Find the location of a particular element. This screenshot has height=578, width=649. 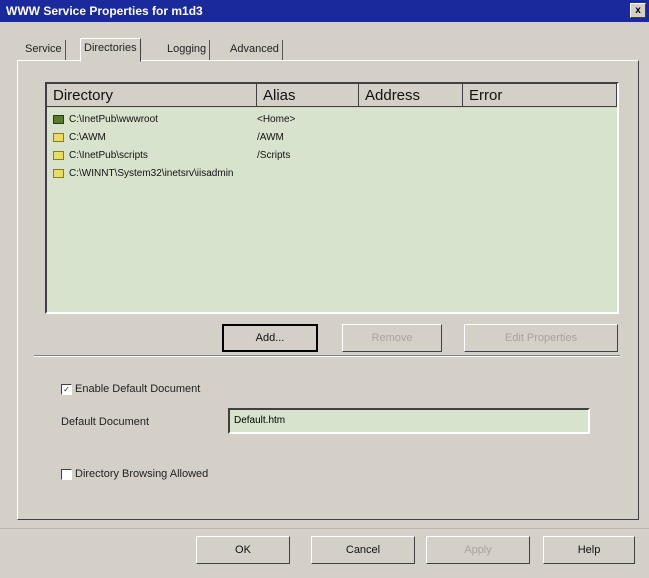

separator is located at coordinates (327, 356).